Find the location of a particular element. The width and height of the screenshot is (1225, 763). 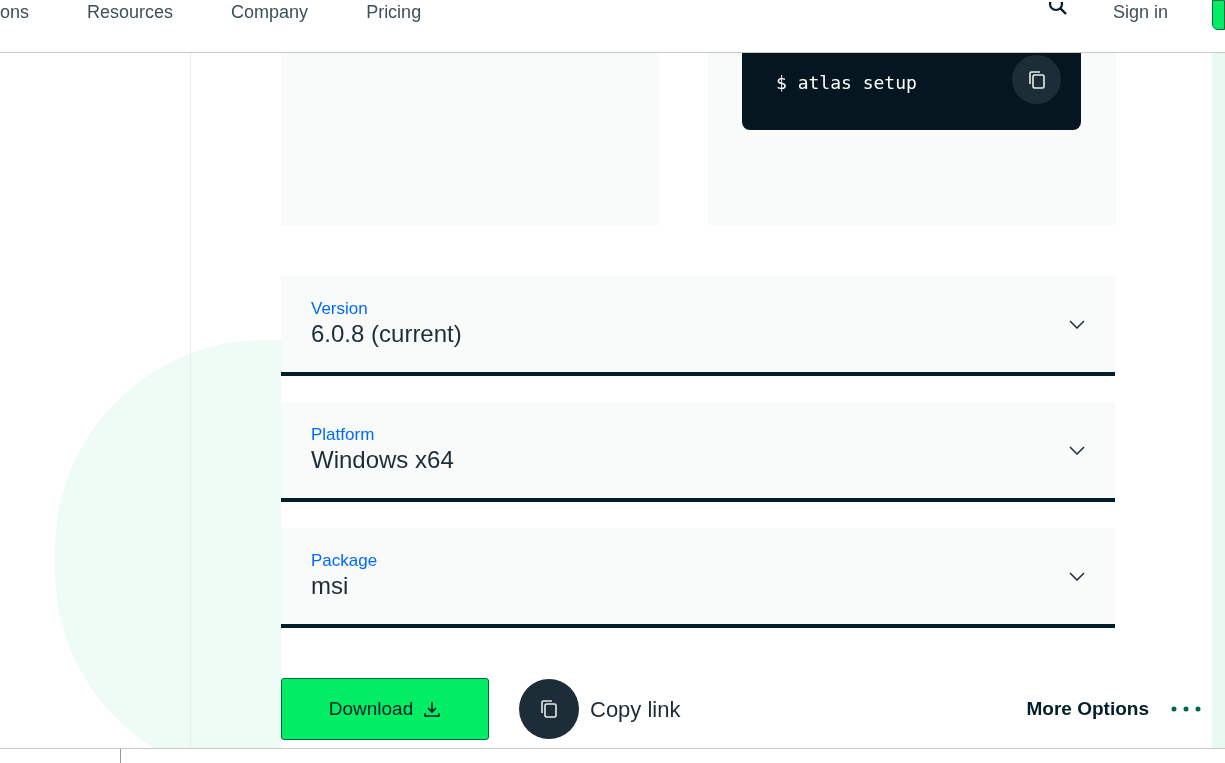

nav-link: Pricing is located at coordinates (394, 12).